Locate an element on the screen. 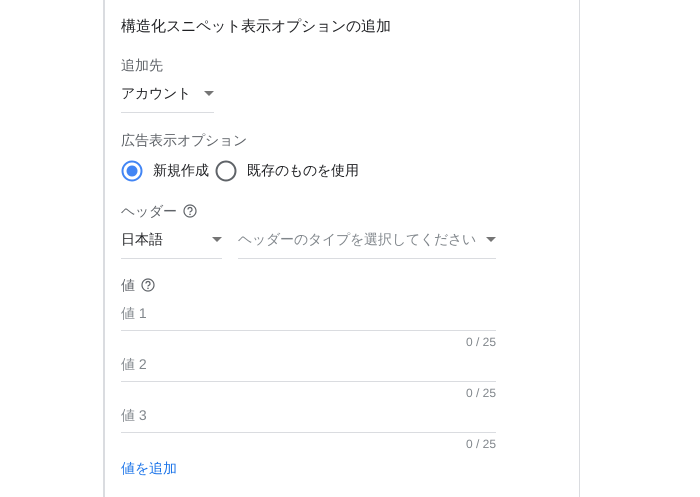 This screenshot has height=497, width=700. radio-label: 新規作成 is located at coordinates (181, 171).